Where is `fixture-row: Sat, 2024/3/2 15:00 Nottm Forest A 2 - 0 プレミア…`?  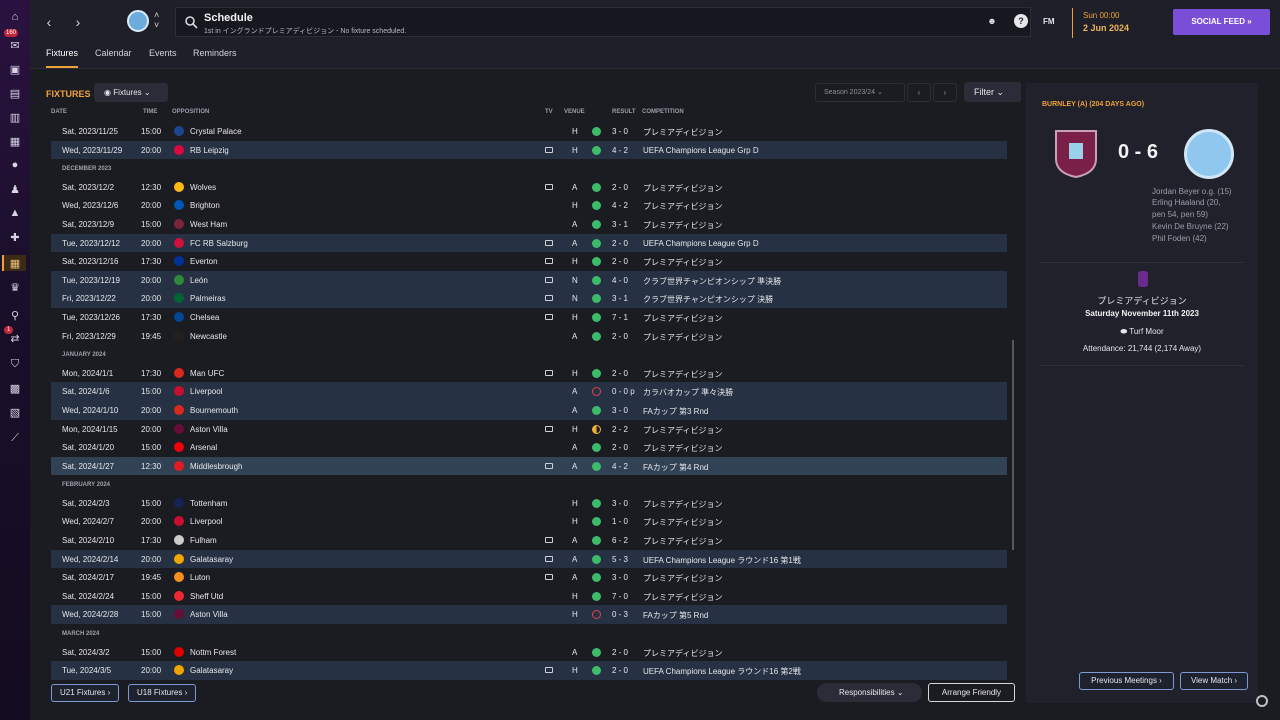
fixture-row: Sat, 2024/3/2 15:00 Nottm Forest A 2 - 0 プレミア… is located at coordinates (529, 652).